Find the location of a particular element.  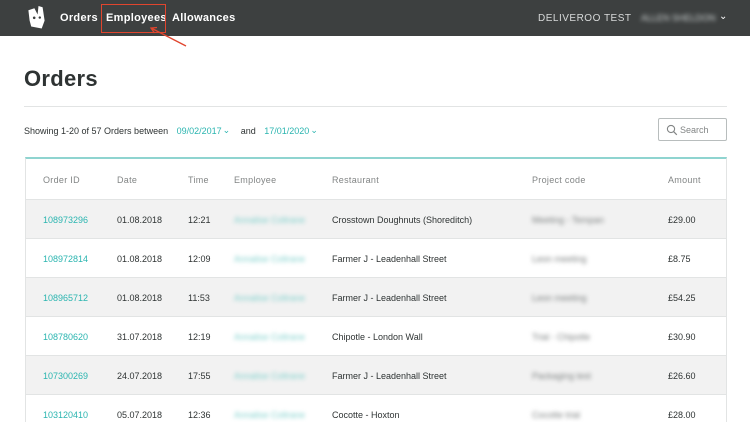

order-id-link: 103120410 is located at coordinates (65, 415).